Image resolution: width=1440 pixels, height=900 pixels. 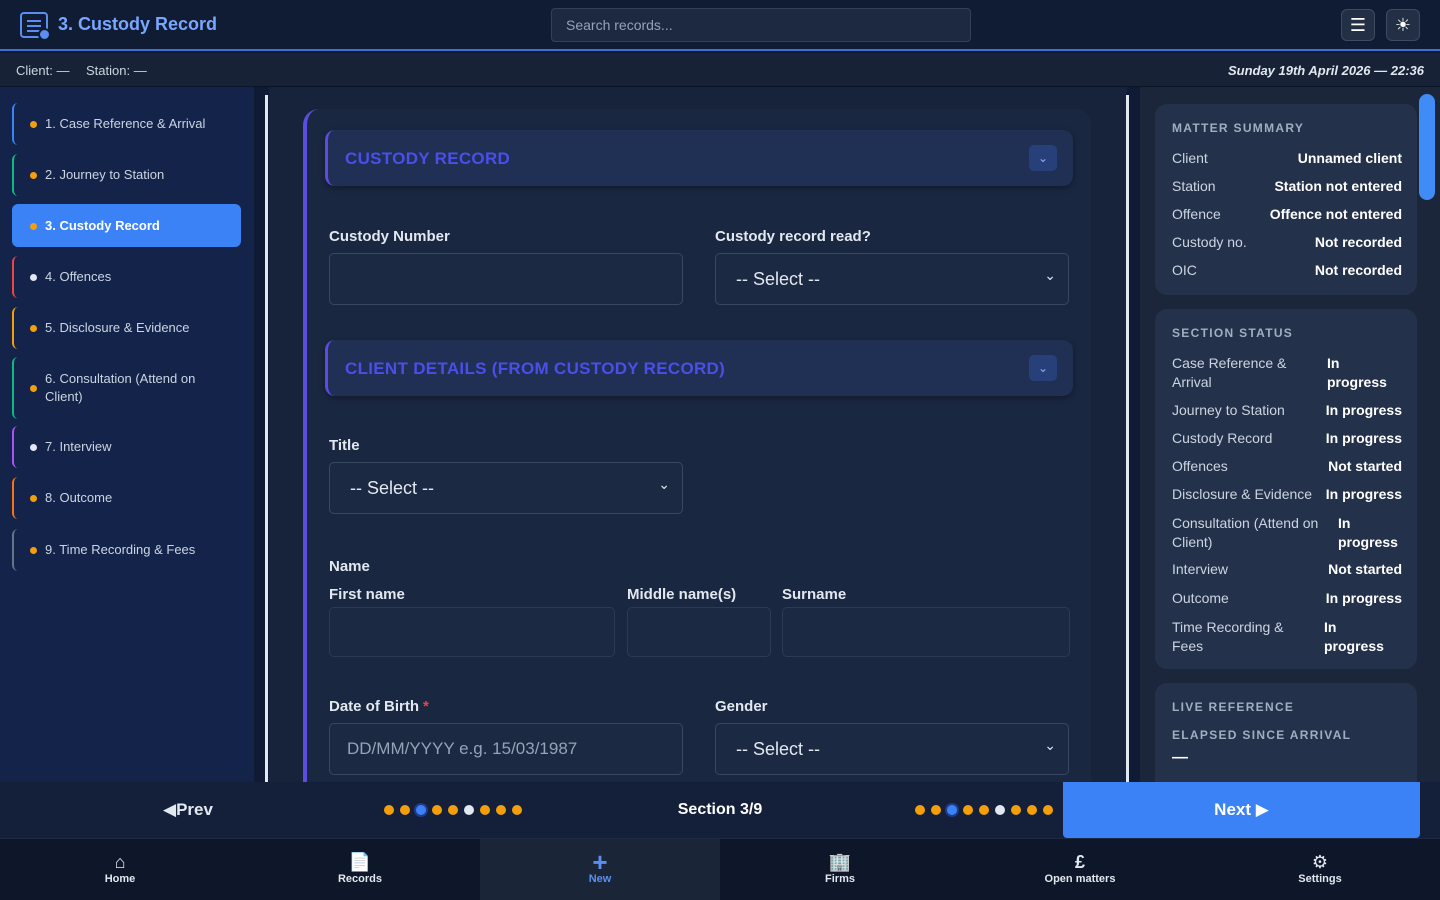 I want to click on top-bar: 3. Custody Record ☰ ☀, so click(x=720, y=25).